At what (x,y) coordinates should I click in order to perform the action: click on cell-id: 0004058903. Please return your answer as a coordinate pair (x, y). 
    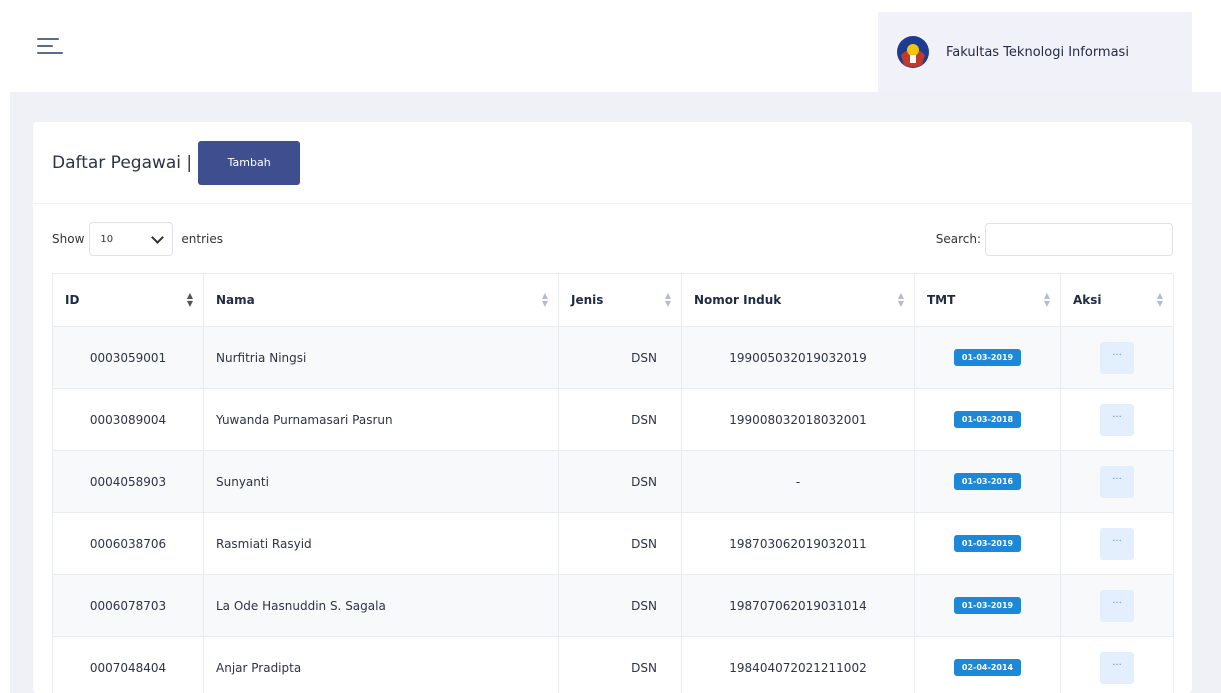
    Looking at the image, I should click on (128, 481).